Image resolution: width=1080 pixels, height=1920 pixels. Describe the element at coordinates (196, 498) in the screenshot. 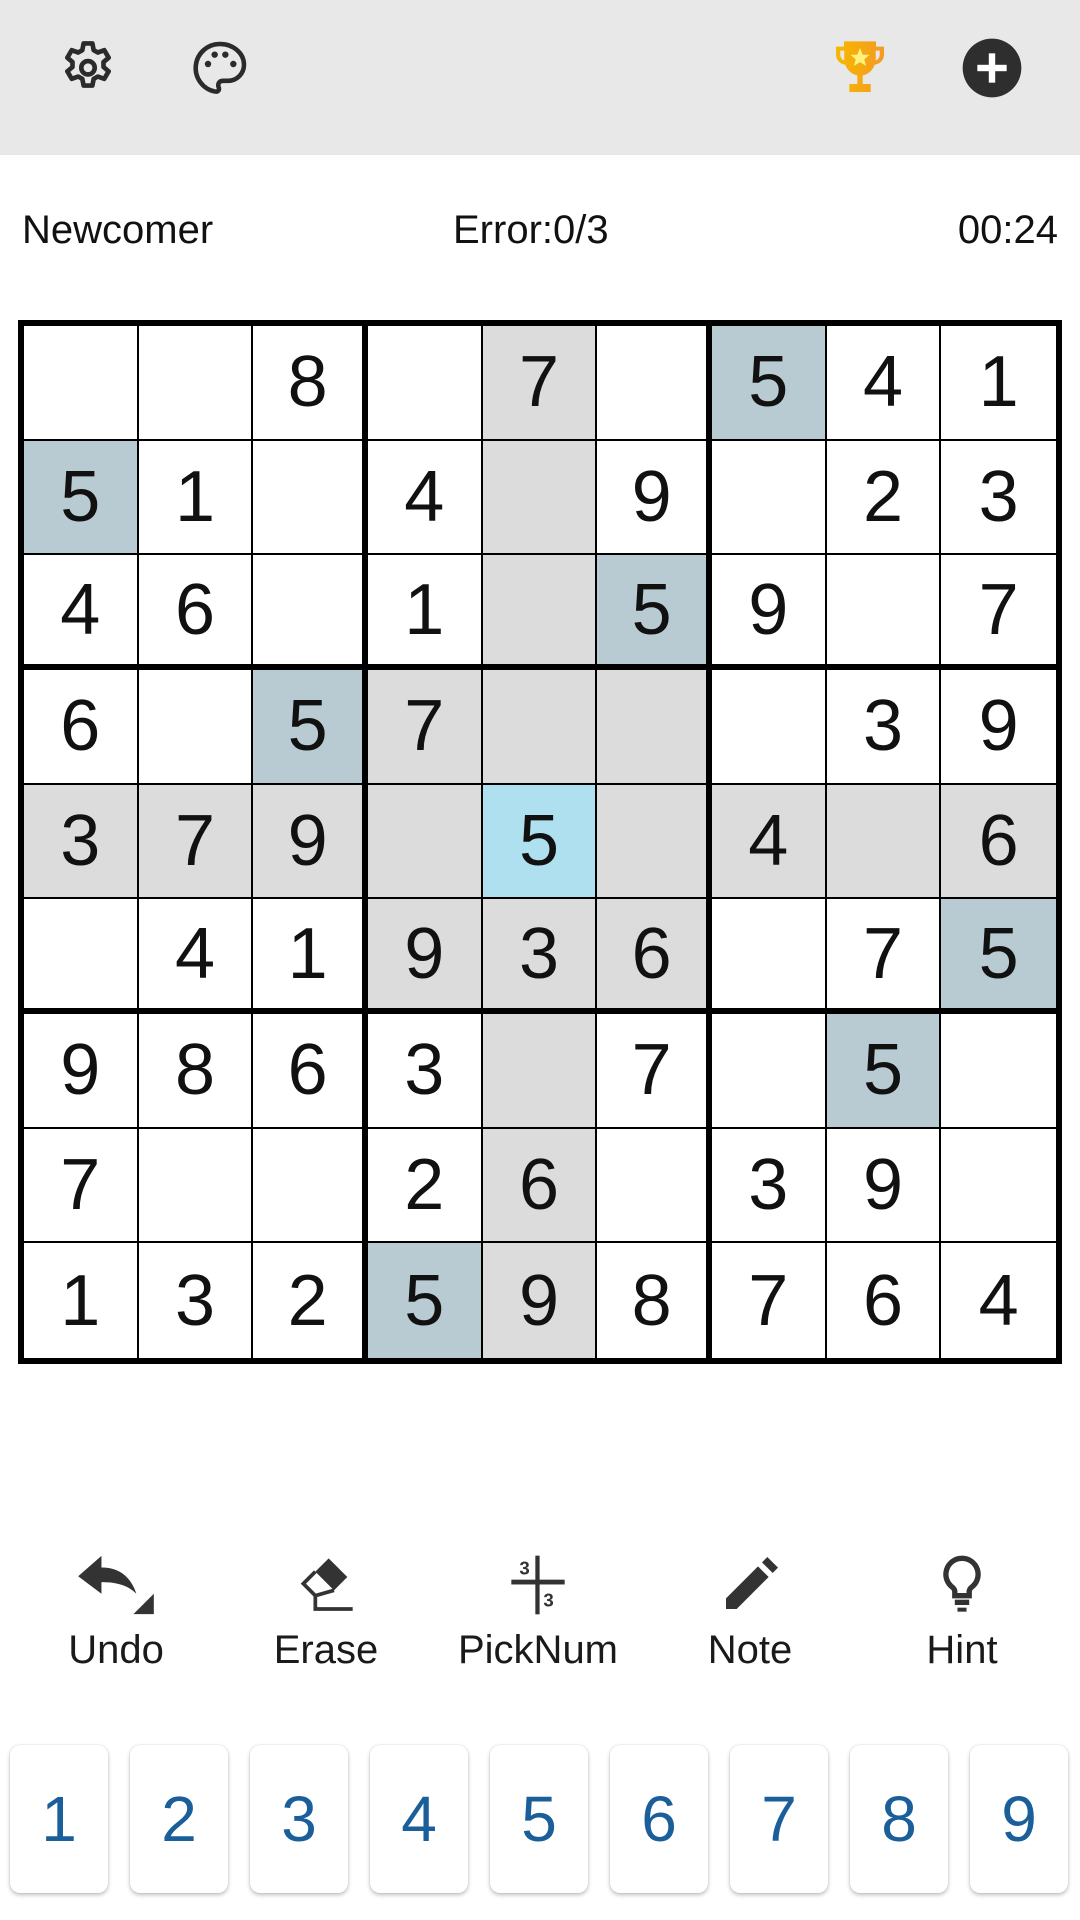

I see `cell-r2-c2: 1` at that location.